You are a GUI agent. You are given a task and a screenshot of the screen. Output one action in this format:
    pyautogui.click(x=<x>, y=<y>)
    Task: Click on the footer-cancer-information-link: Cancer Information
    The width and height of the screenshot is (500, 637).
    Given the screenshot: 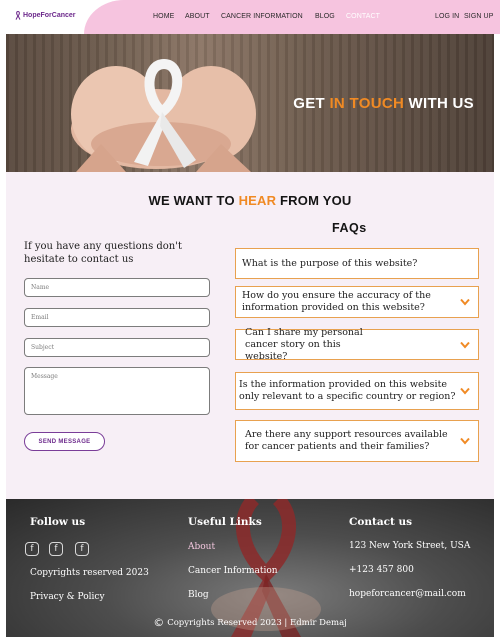 What is the action you would take?
    pyautogui.click(x=233, y=571)
    